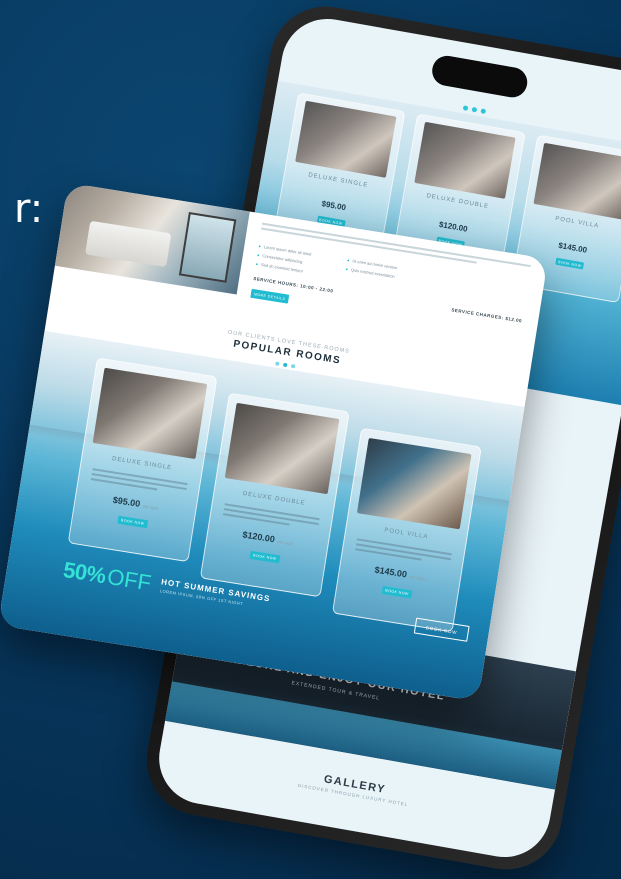  Describe the element at coordinates (441, 629) in the screenshot. I see `promo-book-now-button: BOOK NOW` at that location.